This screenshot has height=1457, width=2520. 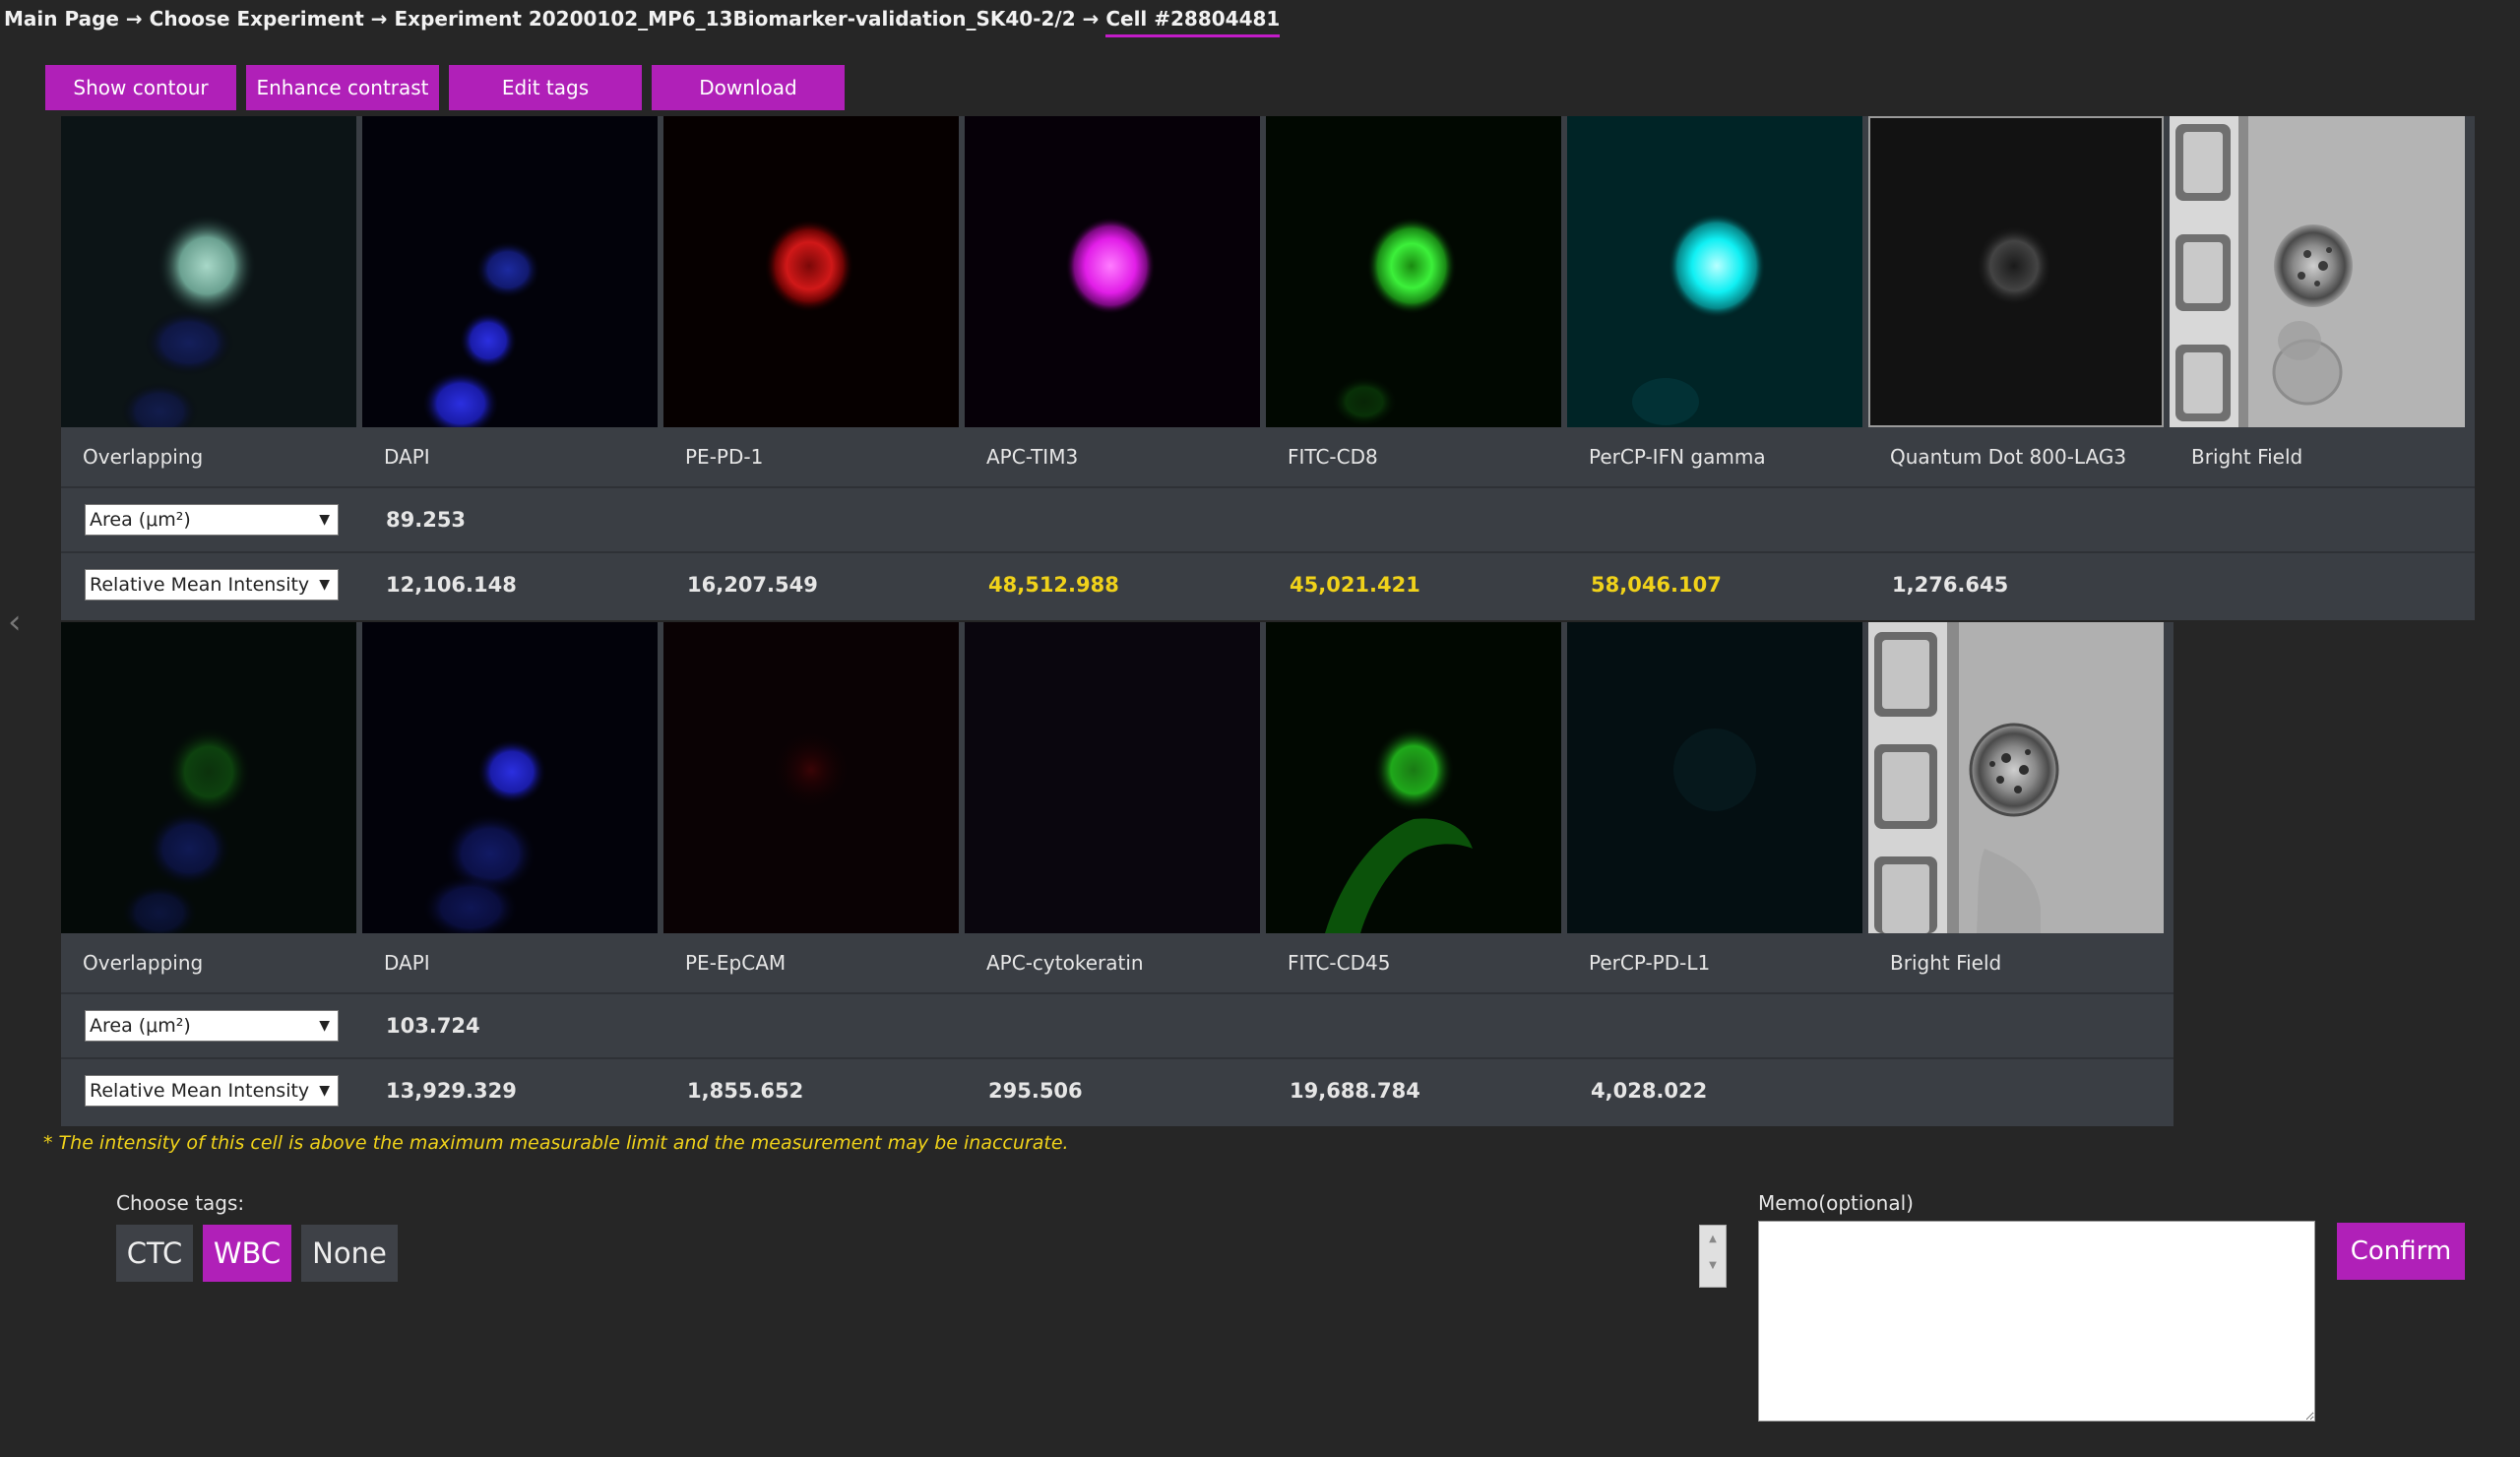 I want to click on cell-image-percp-pd-l1, so click(x=1714, y=777).